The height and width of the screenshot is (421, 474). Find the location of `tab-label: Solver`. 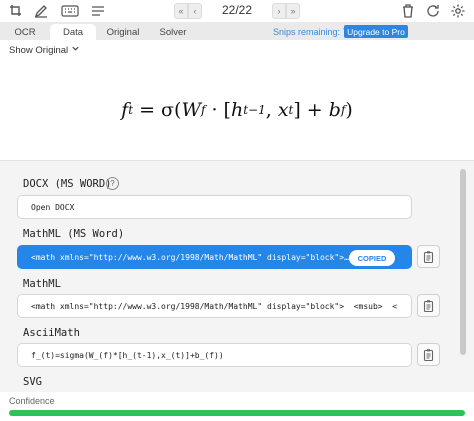

tab-label: Solver is located at coordinates (173, 32).